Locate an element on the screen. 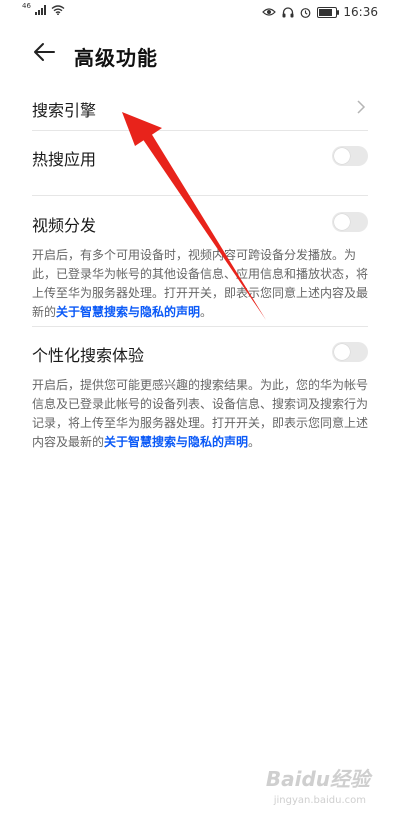 The height and width of the screenshot is (816, 400). page-title: 高级功能 is located at coordinates (116, 58).